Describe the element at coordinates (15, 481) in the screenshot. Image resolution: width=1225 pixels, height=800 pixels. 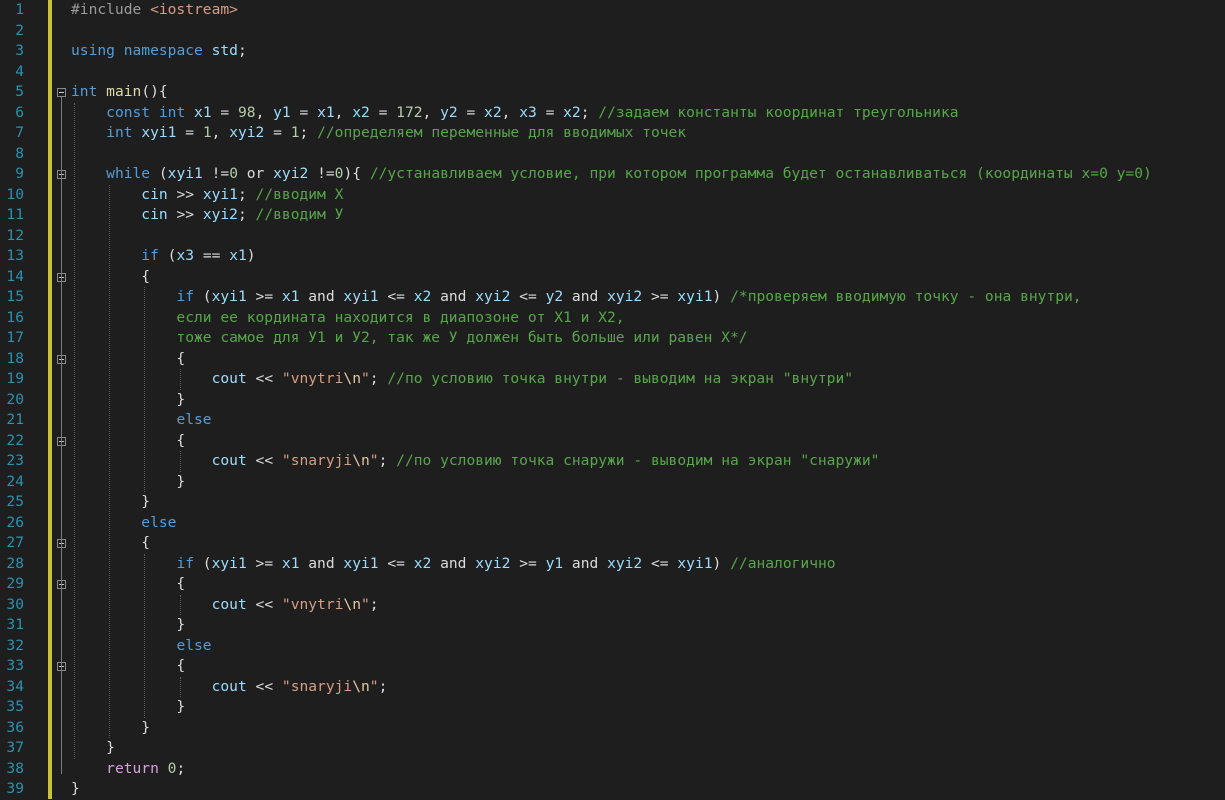
I see `line-number: 24` at that location.